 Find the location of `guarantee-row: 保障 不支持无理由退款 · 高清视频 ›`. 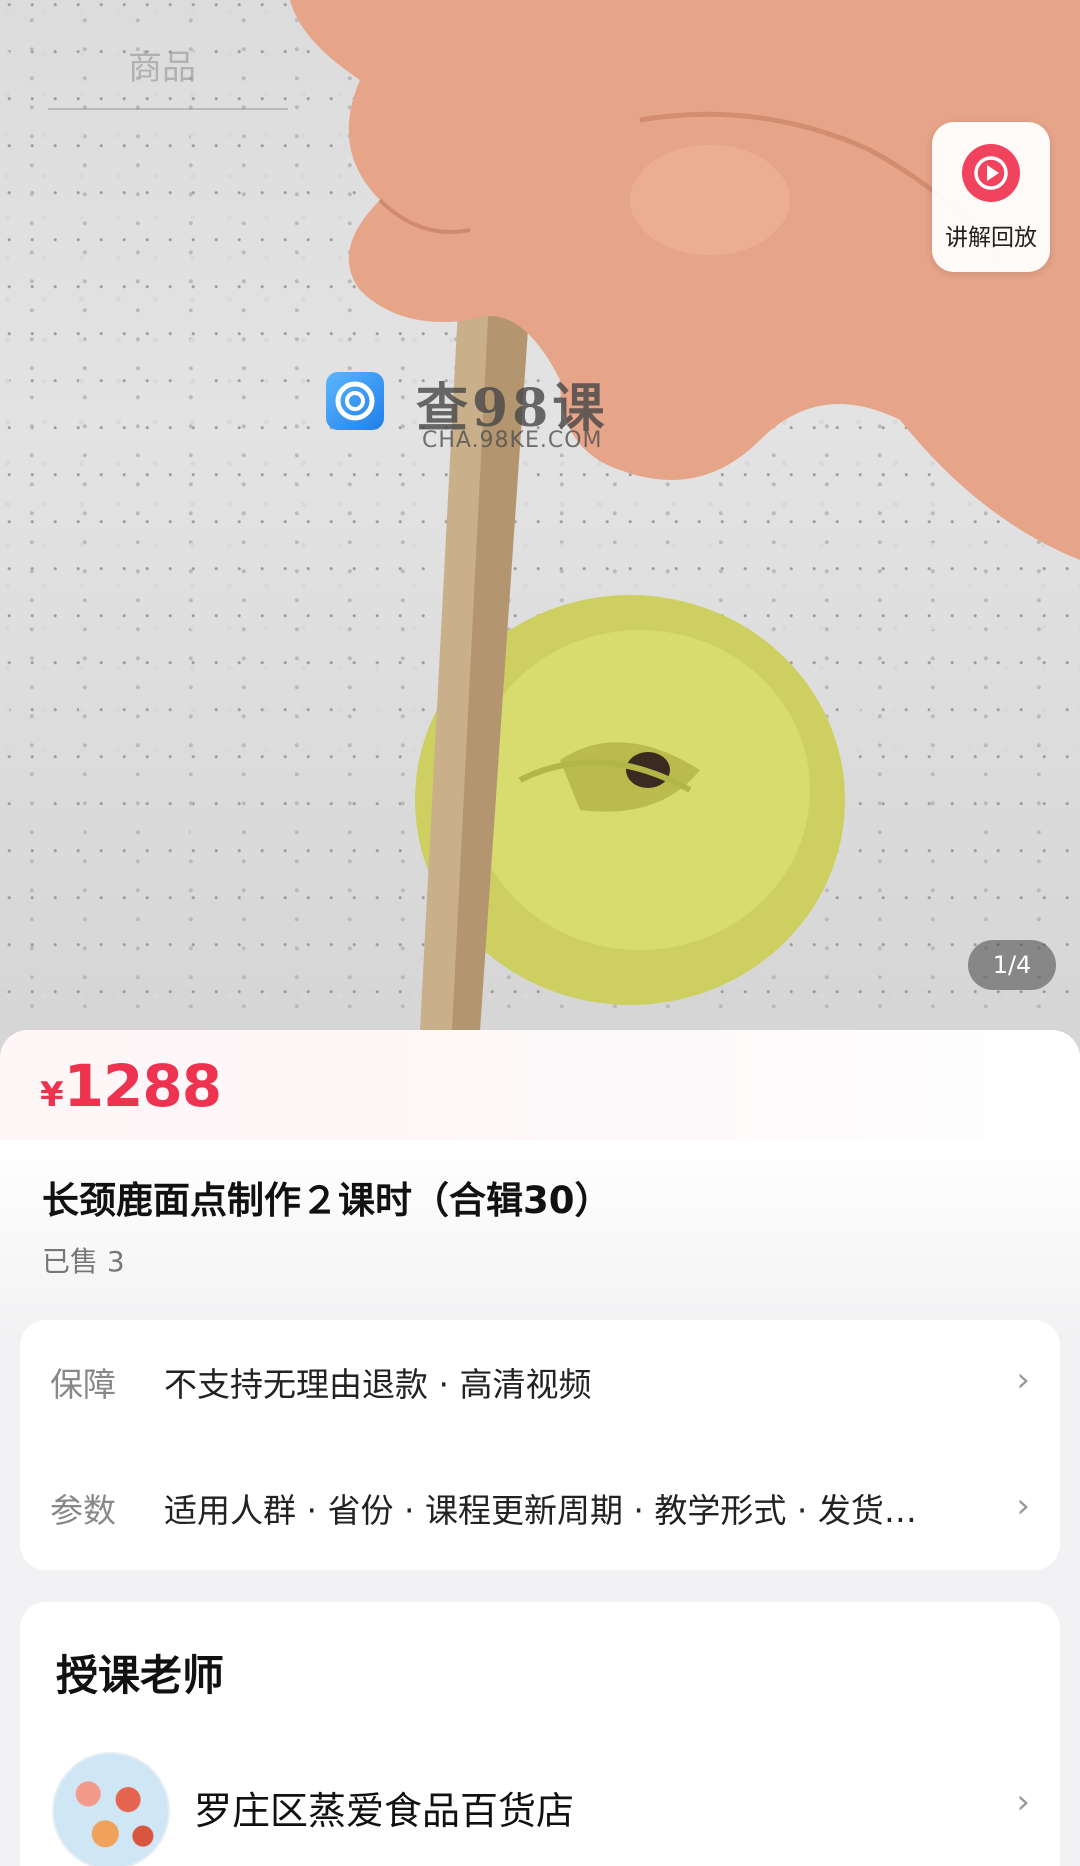

guarantee-row: 保障 不支持无理由退款 · 高清视频 › is located at coordinates (540, 1380).